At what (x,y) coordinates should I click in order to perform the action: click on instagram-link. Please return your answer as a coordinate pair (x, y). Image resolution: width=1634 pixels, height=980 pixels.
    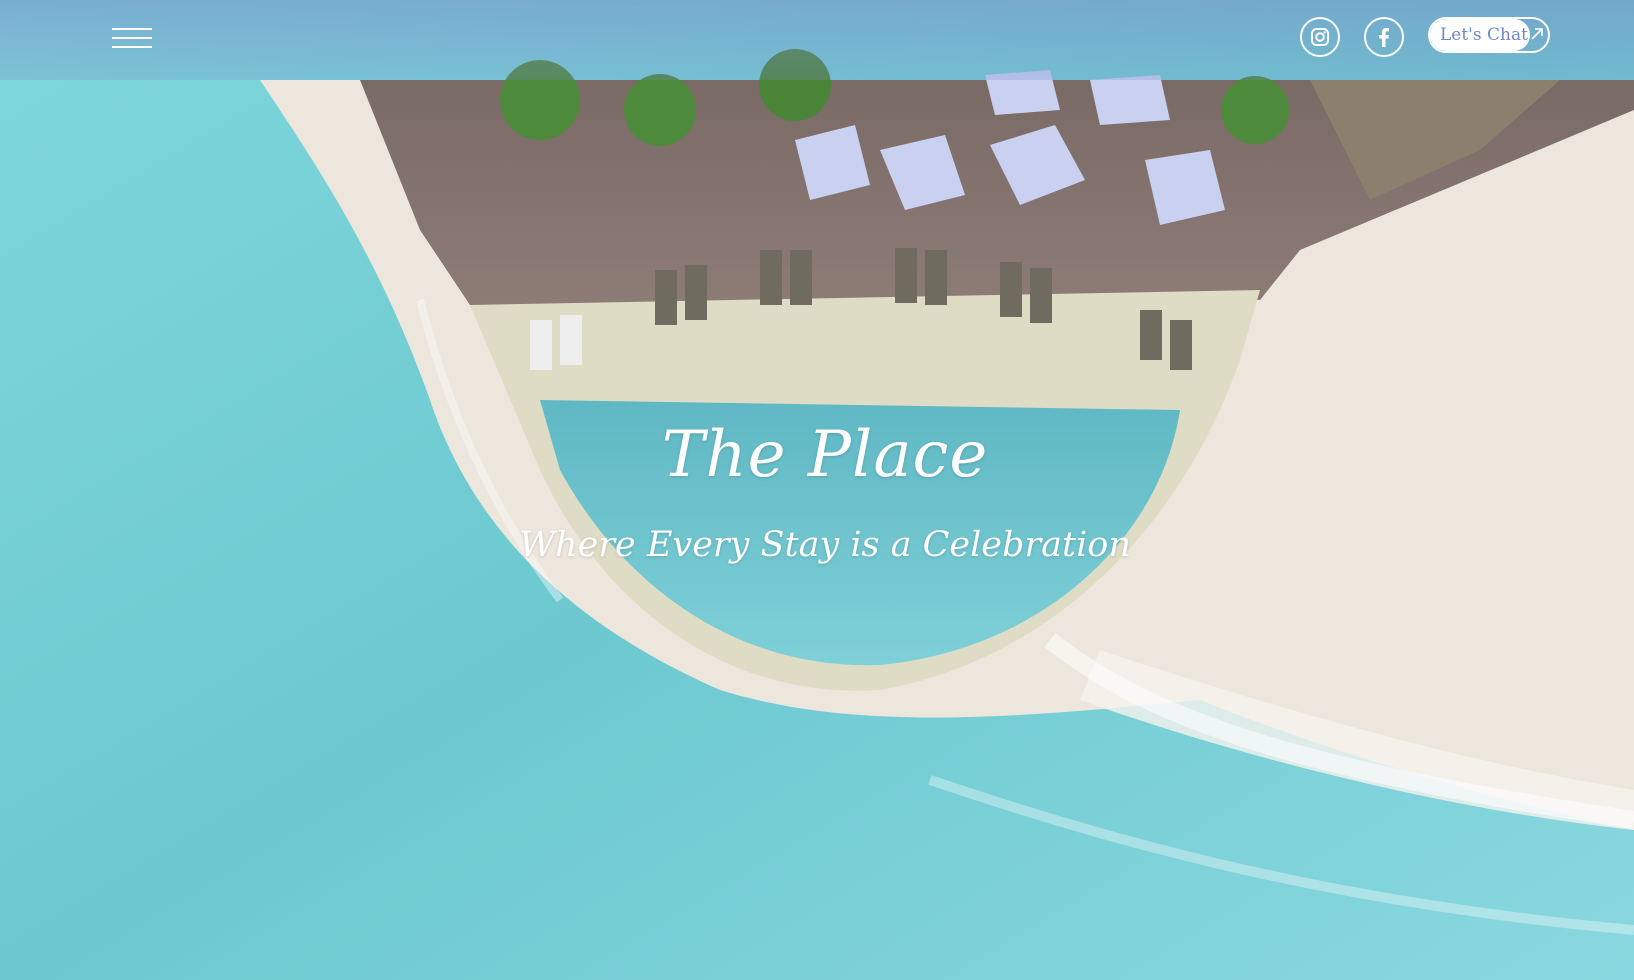
    Looking at the image, I should click on (1320, 37).